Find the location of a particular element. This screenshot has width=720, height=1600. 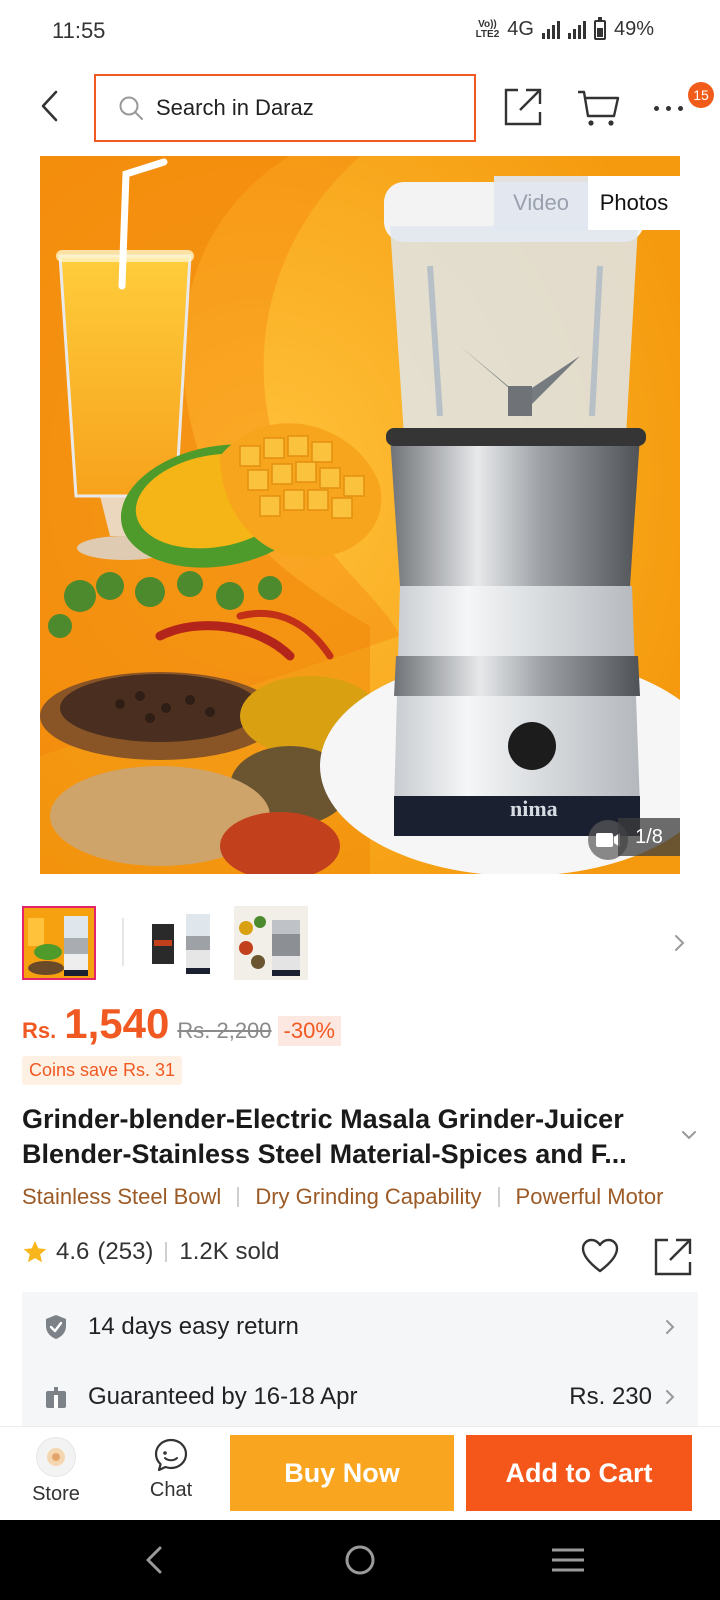

heart-icon is located at coordinates (600, 1255).